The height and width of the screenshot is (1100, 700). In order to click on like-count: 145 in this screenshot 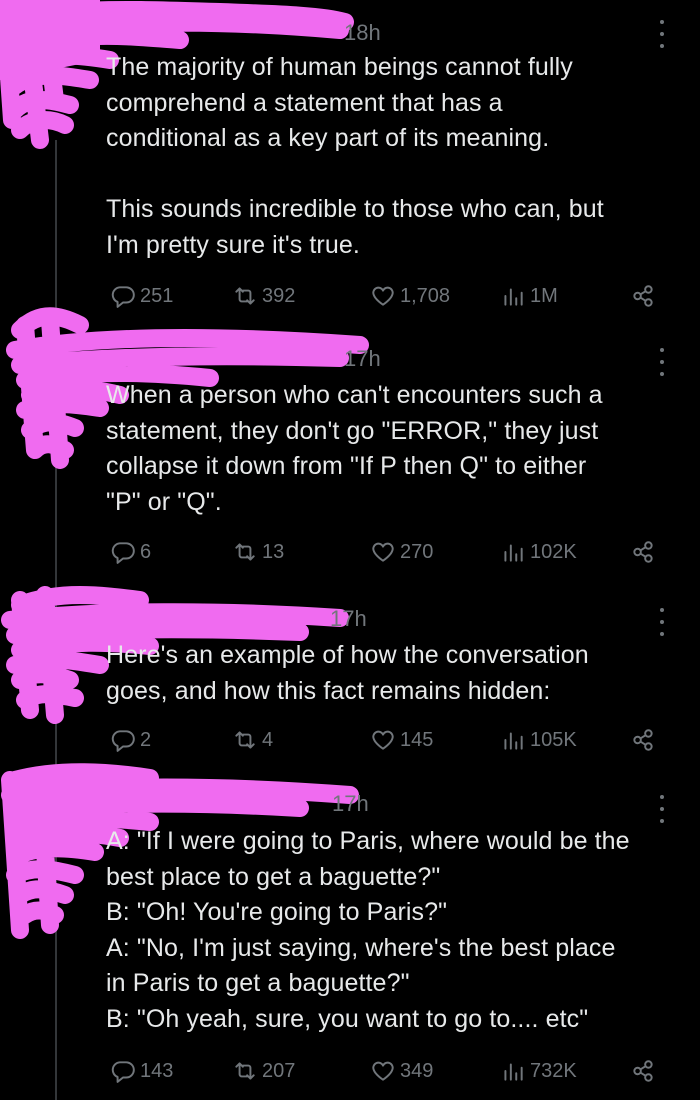, I will do `click(417, 739)`.